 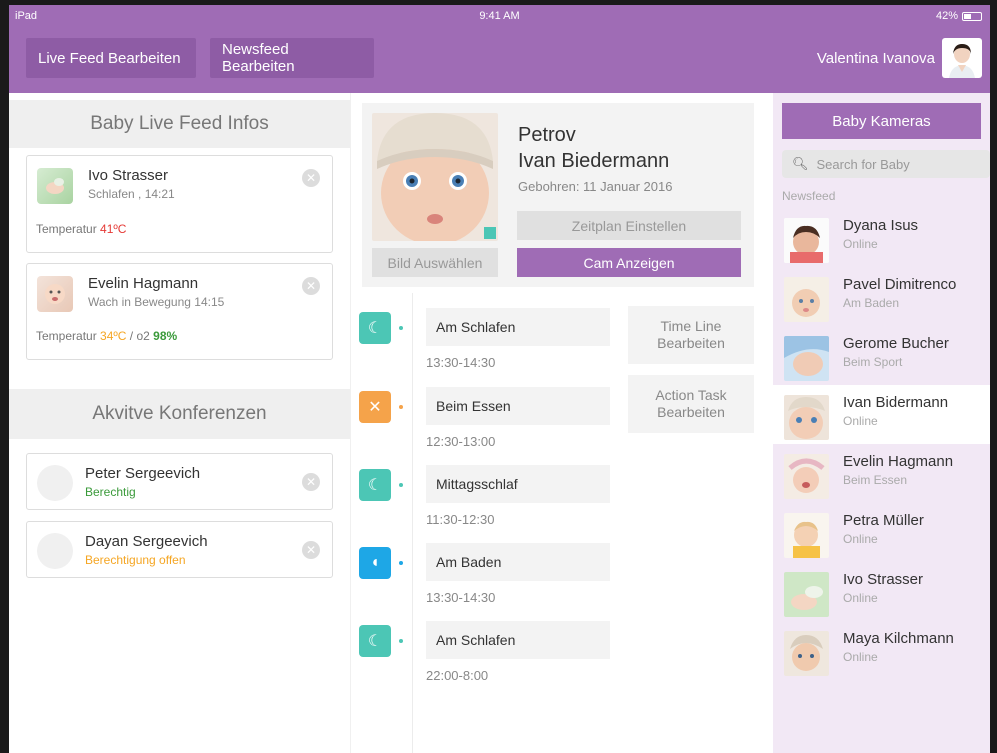 What do you see at coordinates (881, 237) in the screenshot?
I see `baby-list-item: Dyana Isus Online` at bounding box center [881, 237].